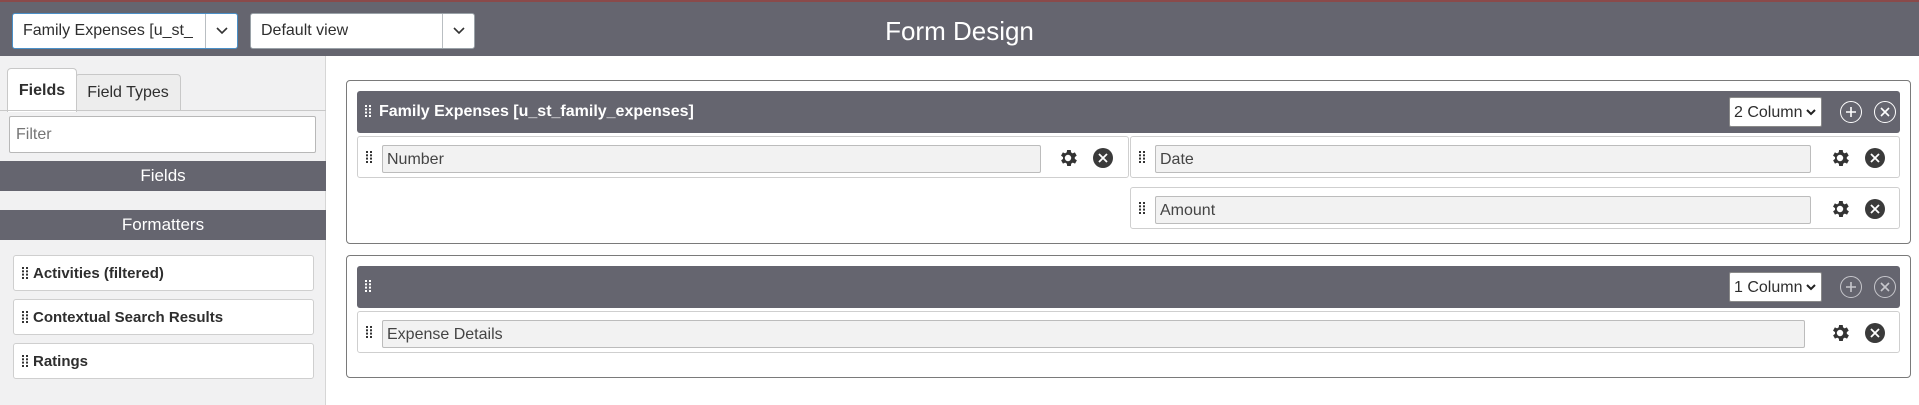 The width and height of the screenshot is (1919, 405). What do you see at coordinates (536, 112) in the screenshot?
I see `section-title: Family Expenses [u_st_family_expenses]` at bounding box center [536, 112].